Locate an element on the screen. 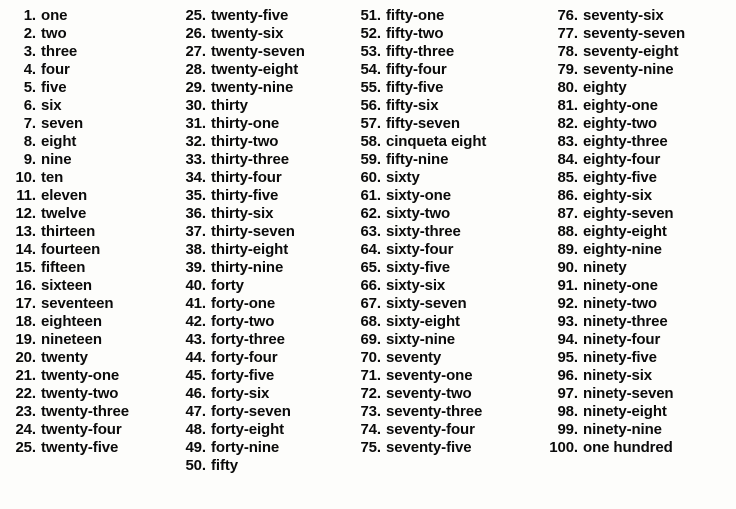 This screenshot has height=509, width=736. list-item: 39. thirty-nine is located at coordinates (267, 268).